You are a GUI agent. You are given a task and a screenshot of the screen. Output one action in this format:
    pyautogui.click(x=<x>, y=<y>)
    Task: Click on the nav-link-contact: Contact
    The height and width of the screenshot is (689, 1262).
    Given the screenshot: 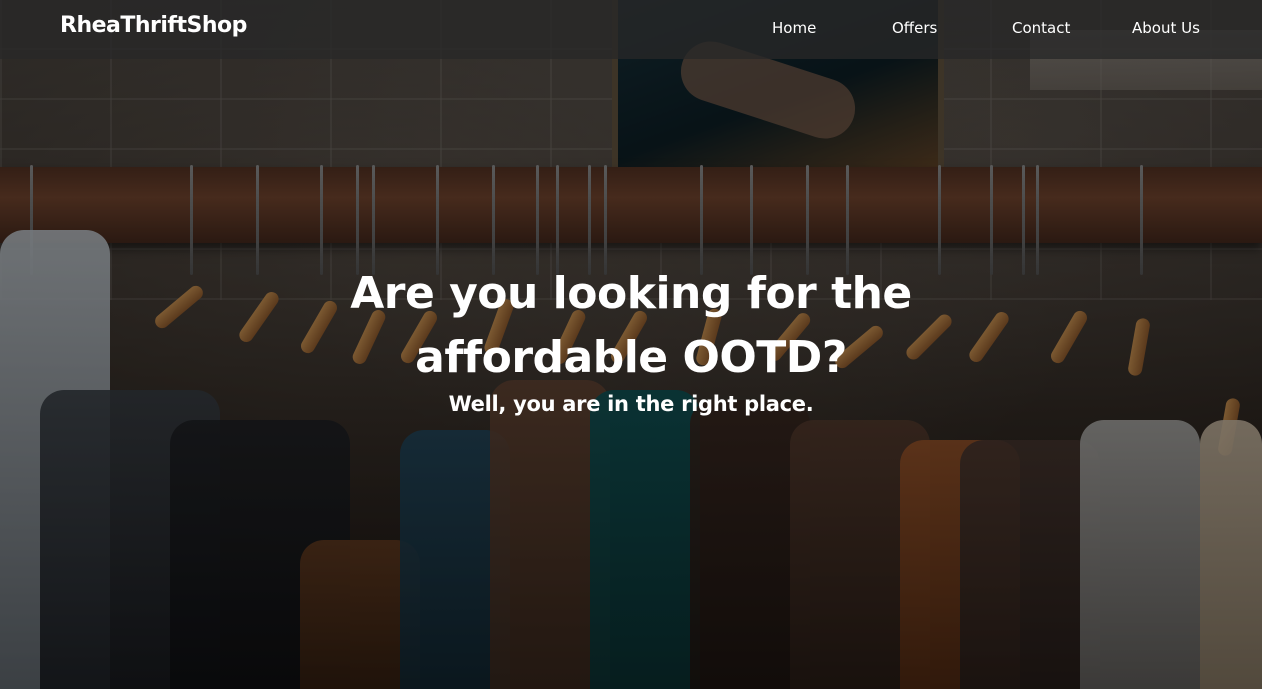 What is the action you would take?
    pyautogui.click(x=1041, y=28)
    